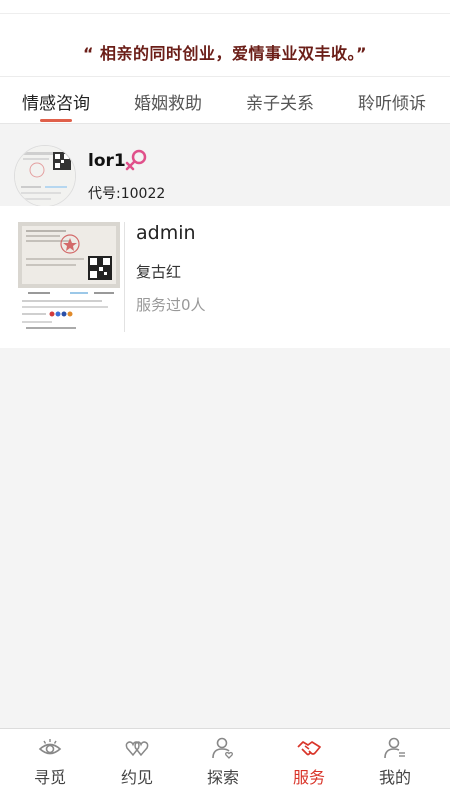  What do you see at coordinates (394, 777) in the screenshot?
I see `nav-label: 我的` at bounding box center [394, 777].